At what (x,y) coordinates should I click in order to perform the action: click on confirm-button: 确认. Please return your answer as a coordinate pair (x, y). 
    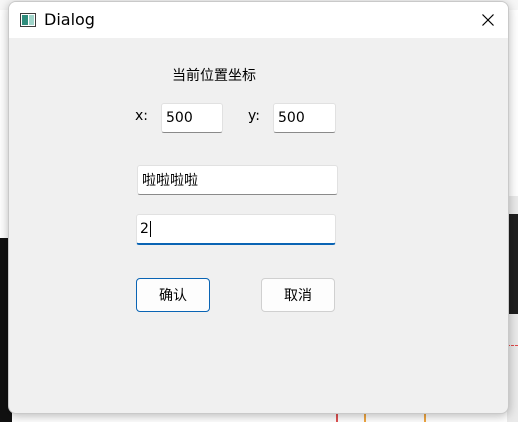
    Looking at the image, I should click on (173, 295).